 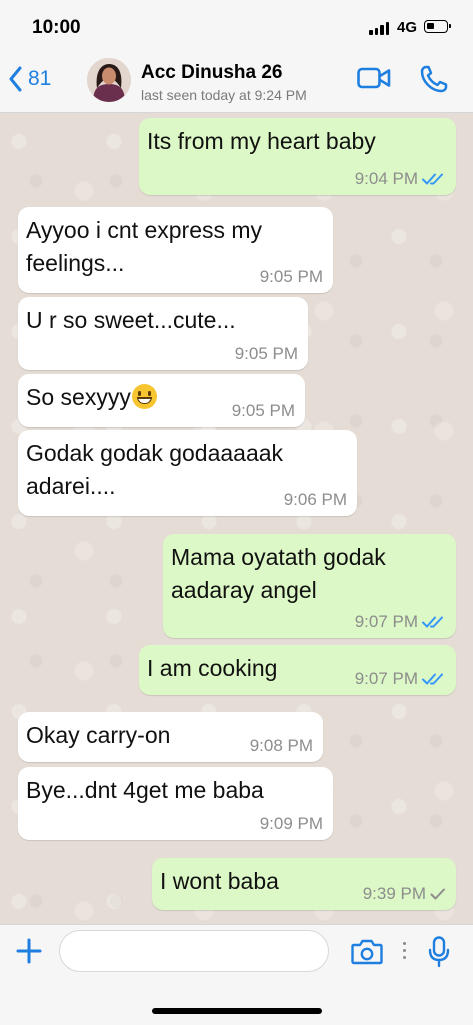 I want to click on status-bar: 10:00 4G, so click(x=236, y=25).